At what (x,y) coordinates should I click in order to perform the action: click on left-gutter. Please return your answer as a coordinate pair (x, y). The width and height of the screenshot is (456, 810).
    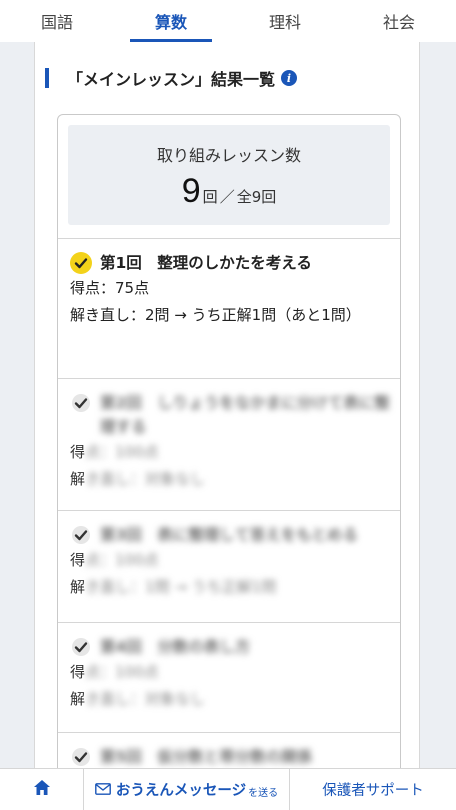
    Looking at the image, I should click on (17, 405).